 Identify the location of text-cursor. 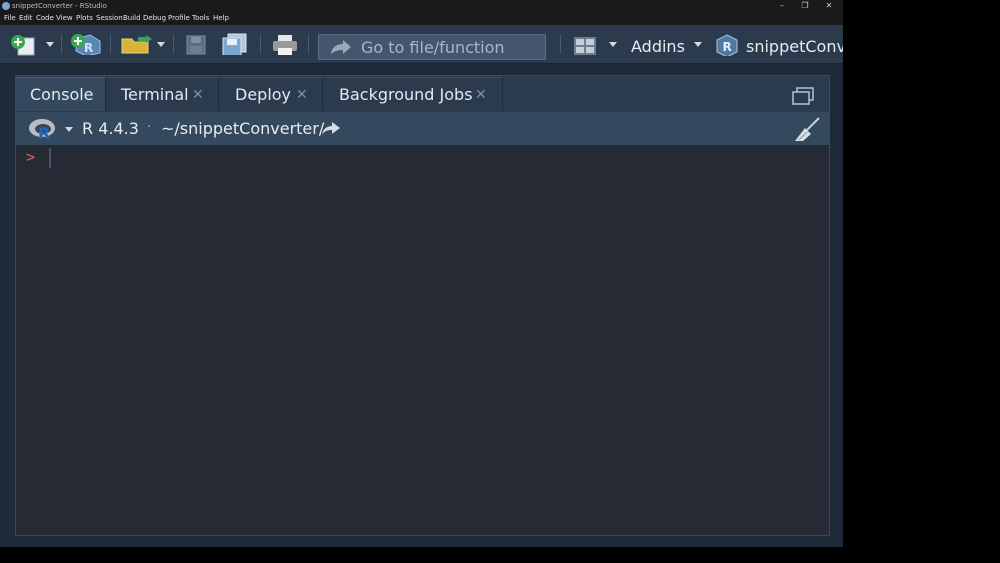
(50, 158).